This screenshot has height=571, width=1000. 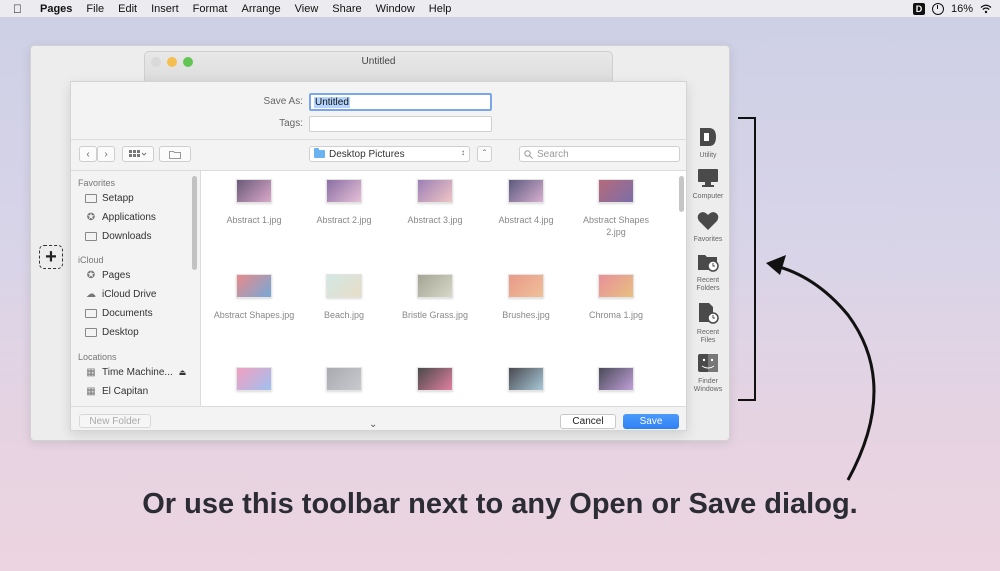 What do you see at coordinates (56, 9) in the screenshot?
I see `menu-app: Pages` at bounding box center [56, 9].